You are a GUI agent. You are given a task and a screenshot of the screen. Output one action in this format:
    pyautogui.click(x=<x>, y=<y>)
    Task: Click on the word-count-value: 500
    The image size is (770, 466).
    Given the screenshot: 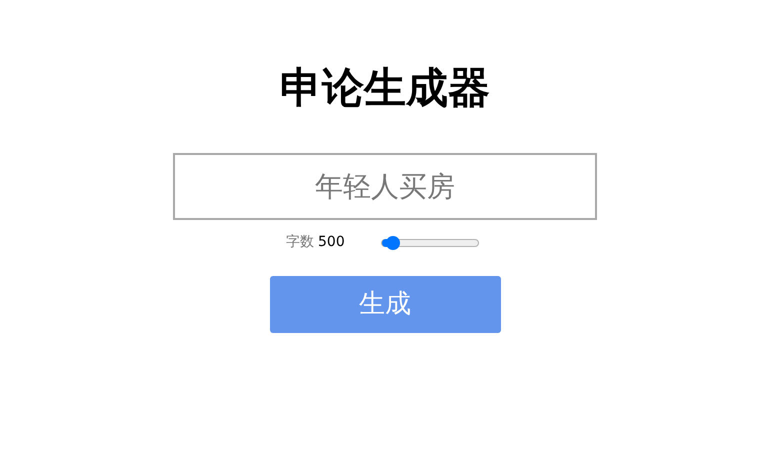 What is the action you would take?
    pyautogui.click(x=331, y=242)
    